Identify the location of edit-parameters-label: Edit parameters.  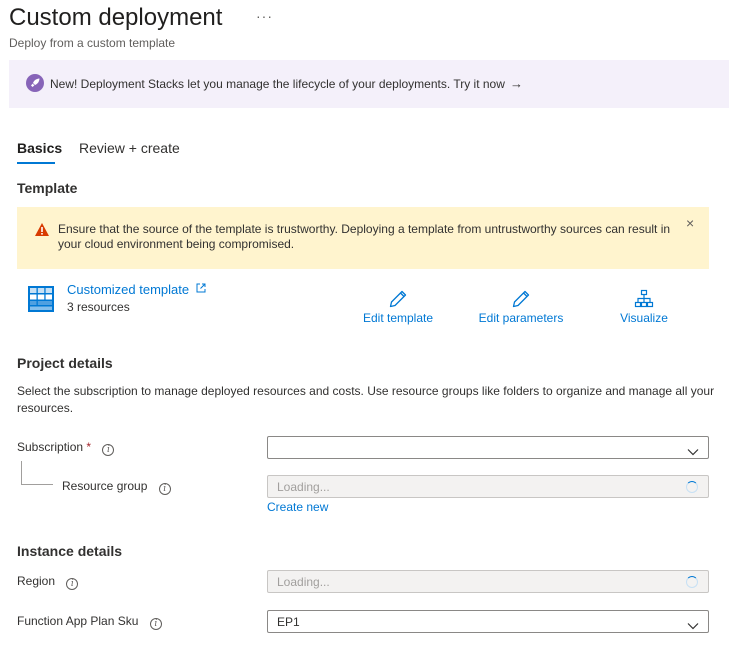
(521, 318).